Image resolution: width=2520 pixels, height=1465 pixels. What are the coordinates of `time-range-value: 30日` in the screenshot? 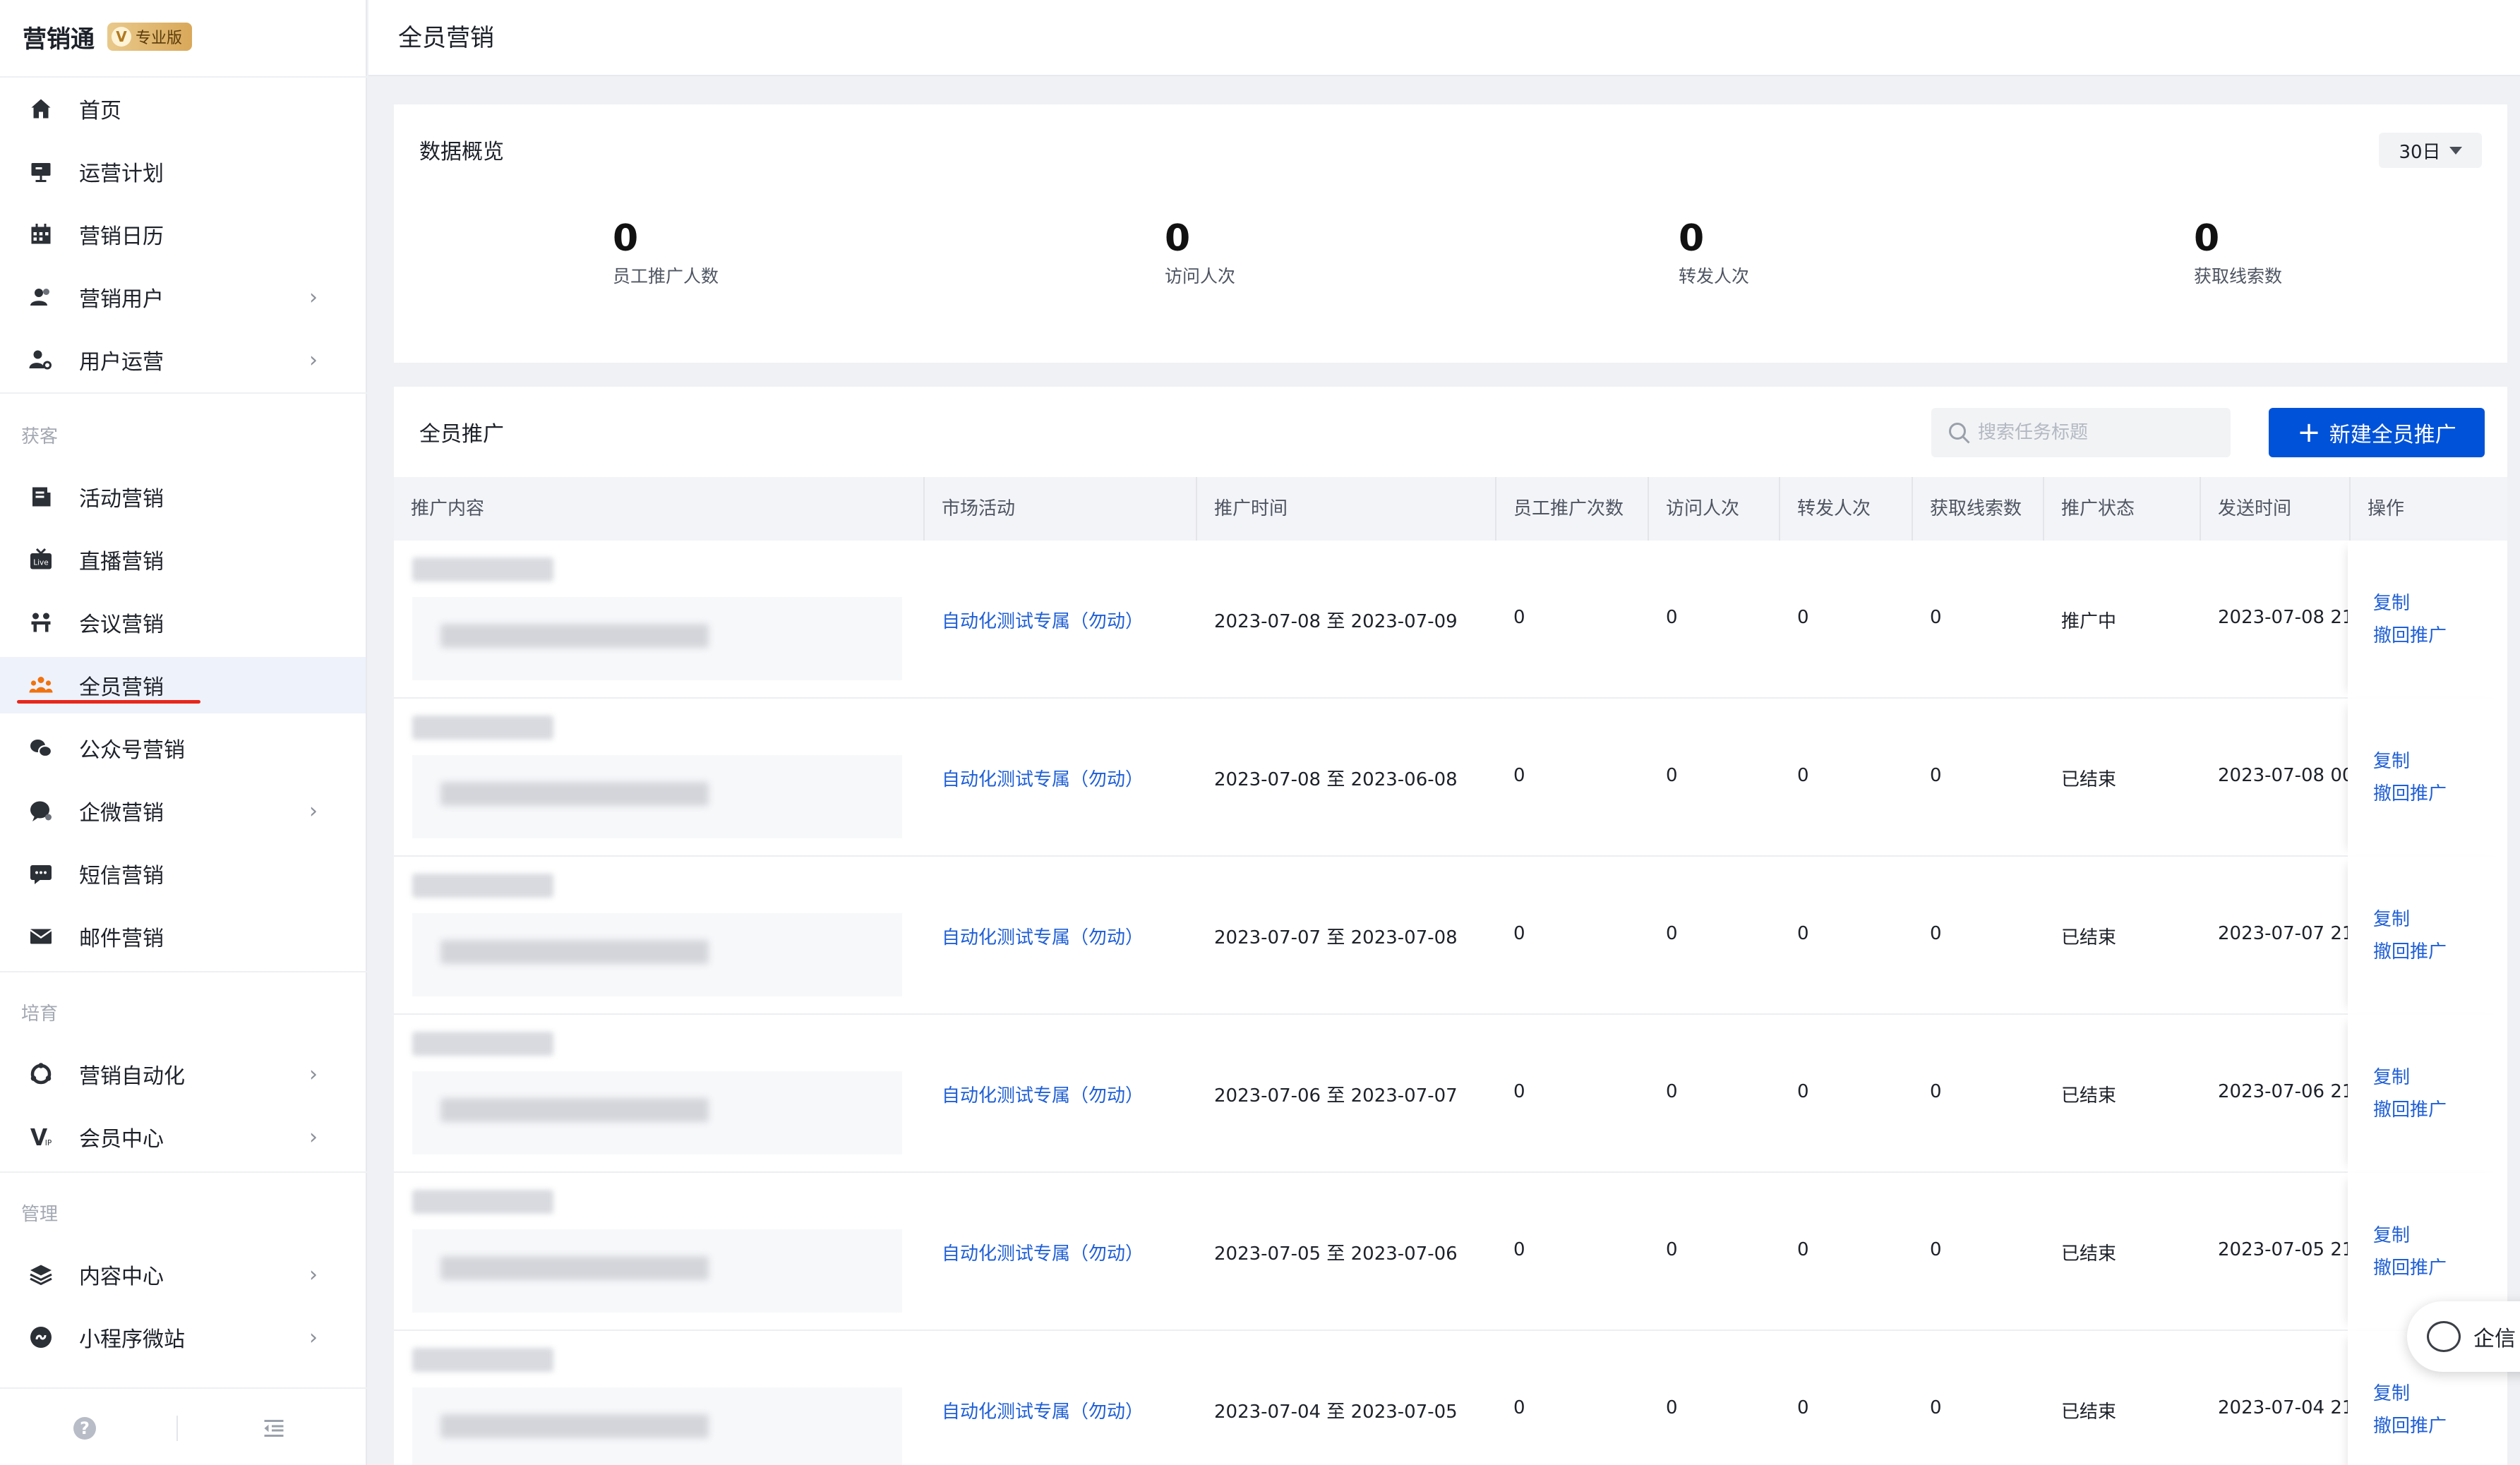 It's located at (2420, 152).